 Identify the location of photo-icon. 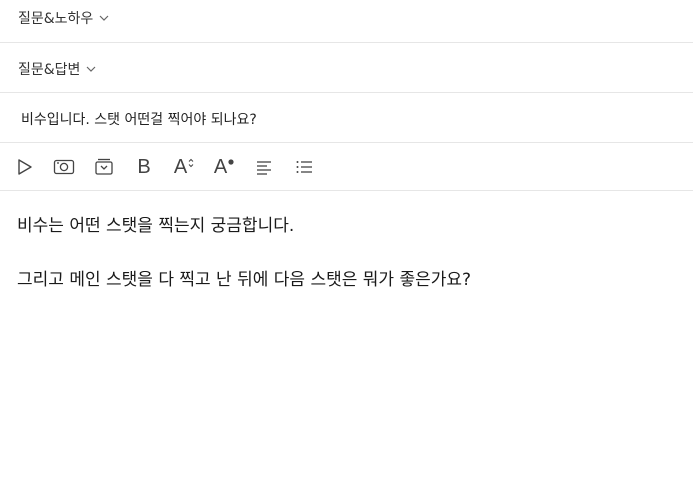
(64, 167).